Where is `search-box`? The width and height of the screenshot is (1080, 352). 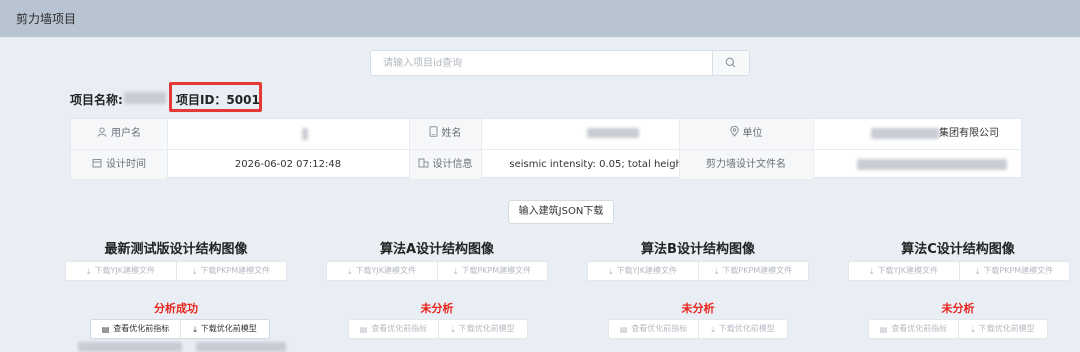
search-box is located at coordinates (560, 63).